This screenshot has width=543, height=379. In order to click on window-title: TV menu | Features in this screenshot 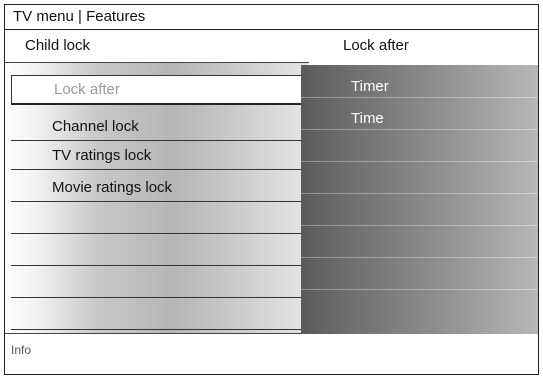, I will do `click(271, 17)`.